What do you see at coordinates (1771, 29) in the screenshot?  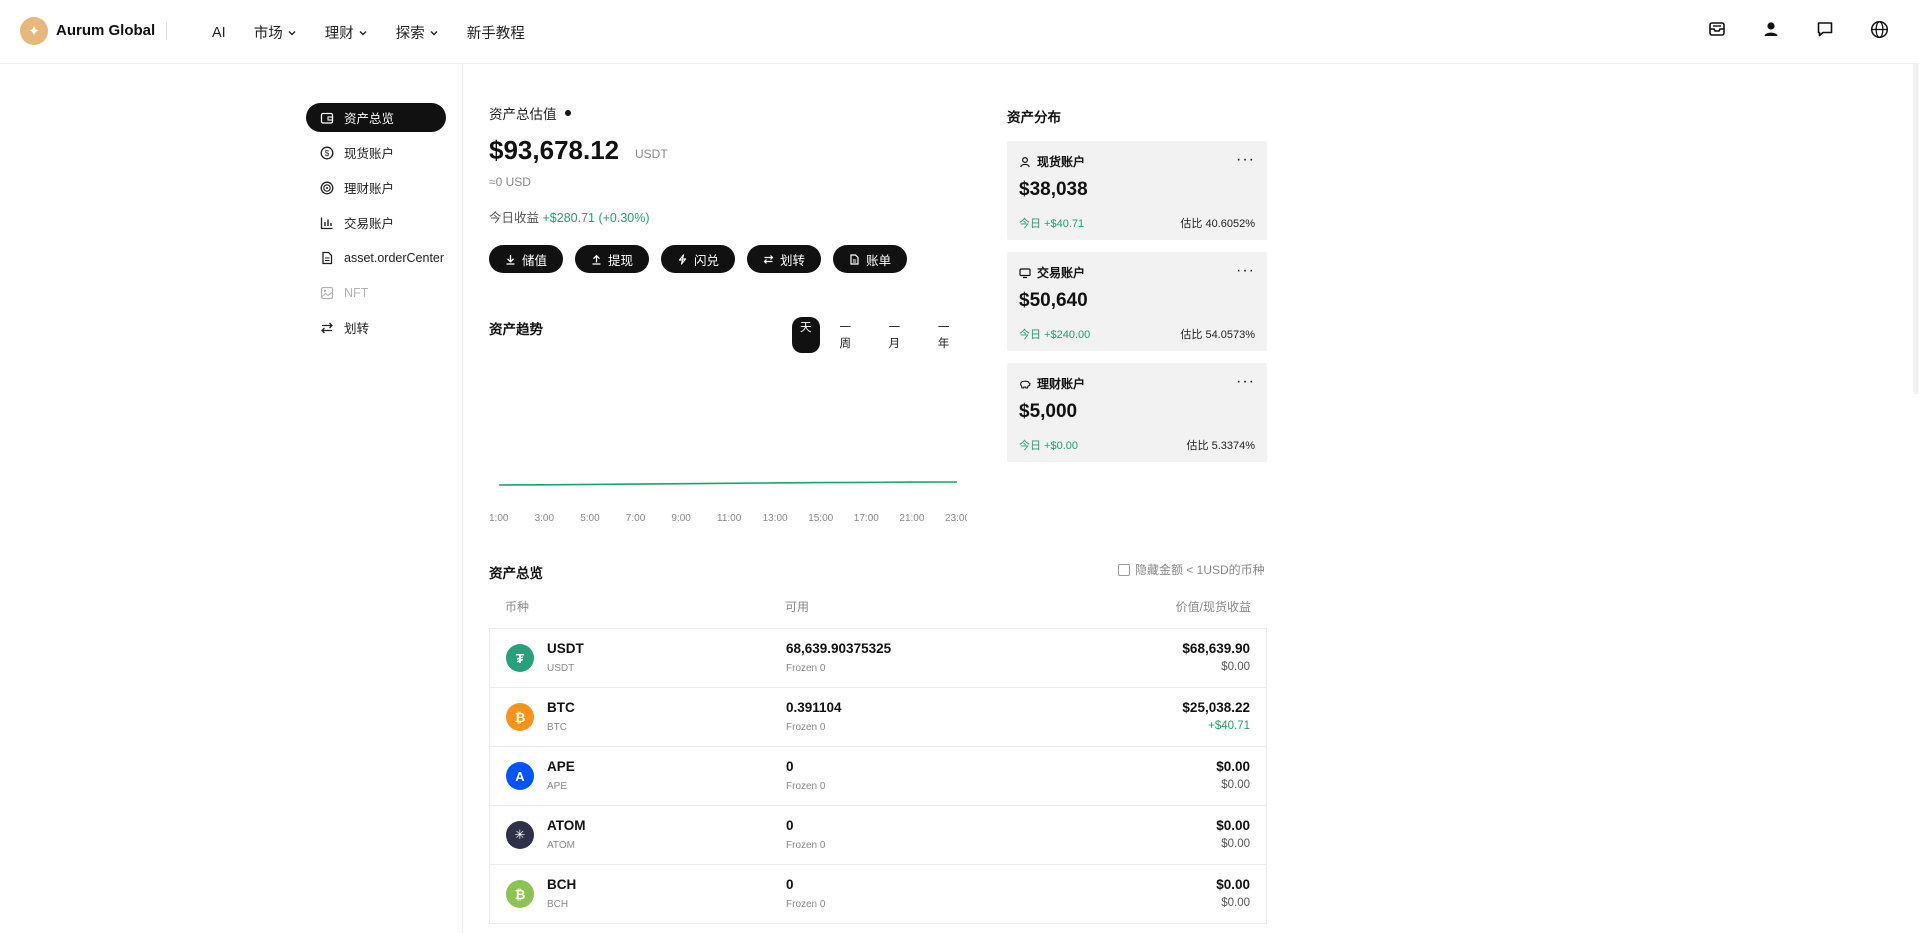 I see `user-icon` at bounding box center [1771, 29].